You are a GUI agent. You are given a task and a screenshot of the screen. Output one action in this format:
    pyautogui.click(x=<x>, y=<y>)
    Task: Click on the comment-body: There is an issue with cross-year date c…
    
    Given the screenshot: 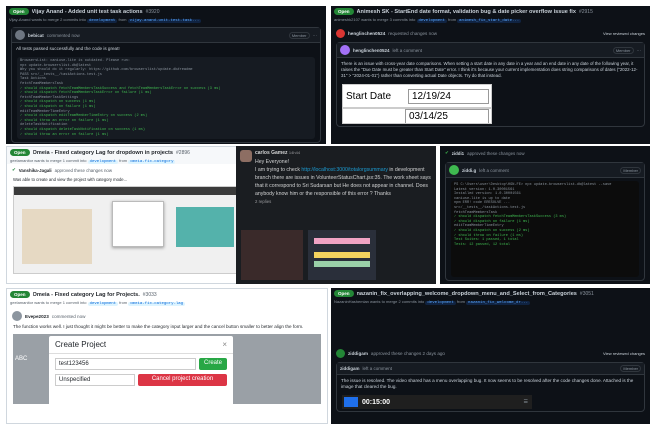 What is the action you would take?
    pyautogui.click(x=489, y=69)
    